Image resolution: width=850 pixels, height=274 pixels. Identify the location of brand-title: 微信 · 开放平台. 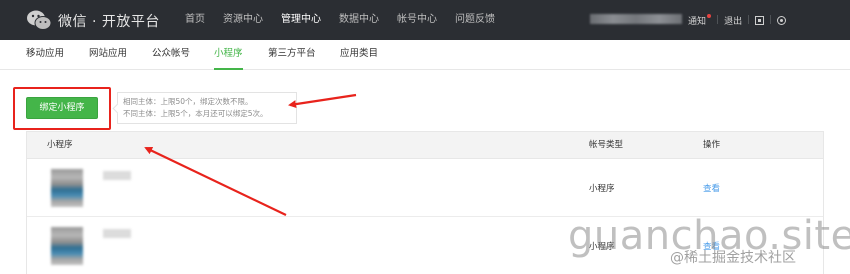
(109, 21).